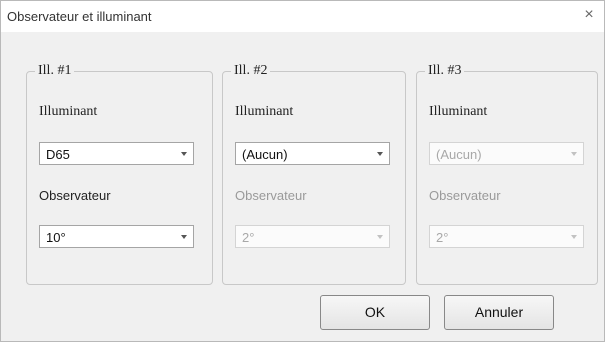  What do you see at coordinates (302, 16) in the screenshot?
I see `title-bar: Observateur et illuminant ×` at bounding box center [302, 16].